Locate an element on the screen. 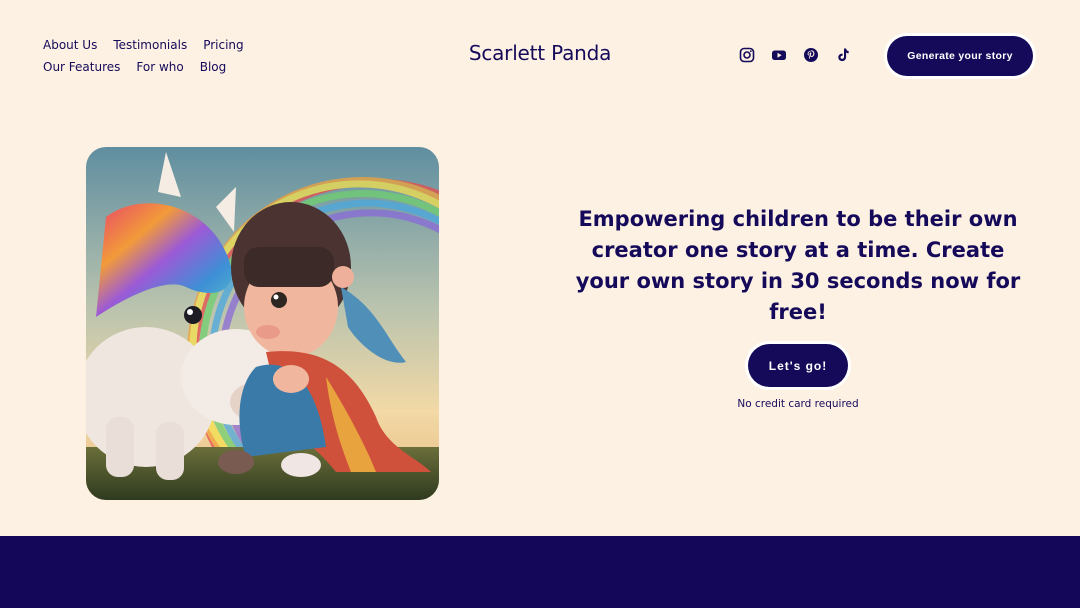  nav-pricing: Pricing is located at coordinates (223, 45).